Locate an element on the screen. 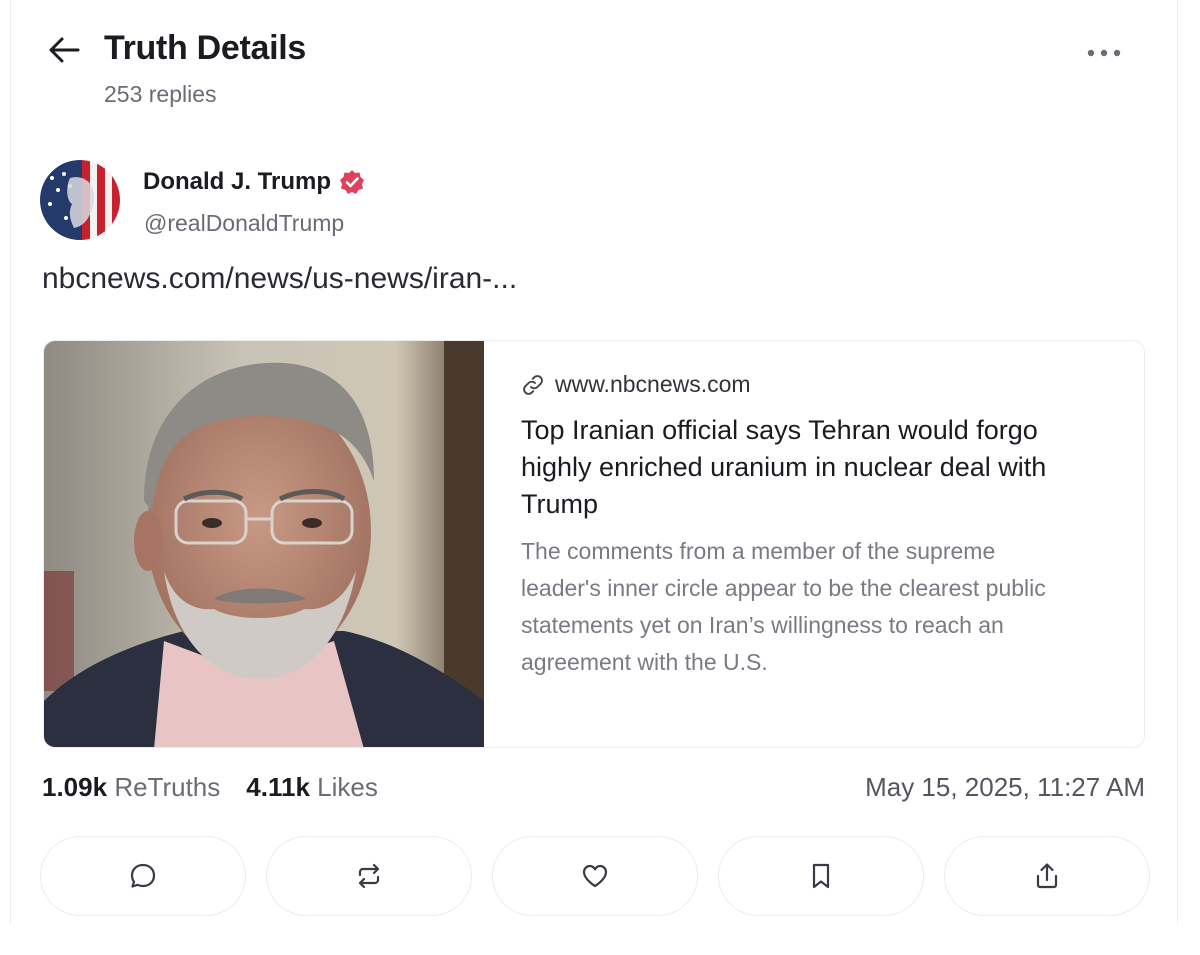 This screenshot has width=1200, height=955. like-button is located at coordinates (595, 876).